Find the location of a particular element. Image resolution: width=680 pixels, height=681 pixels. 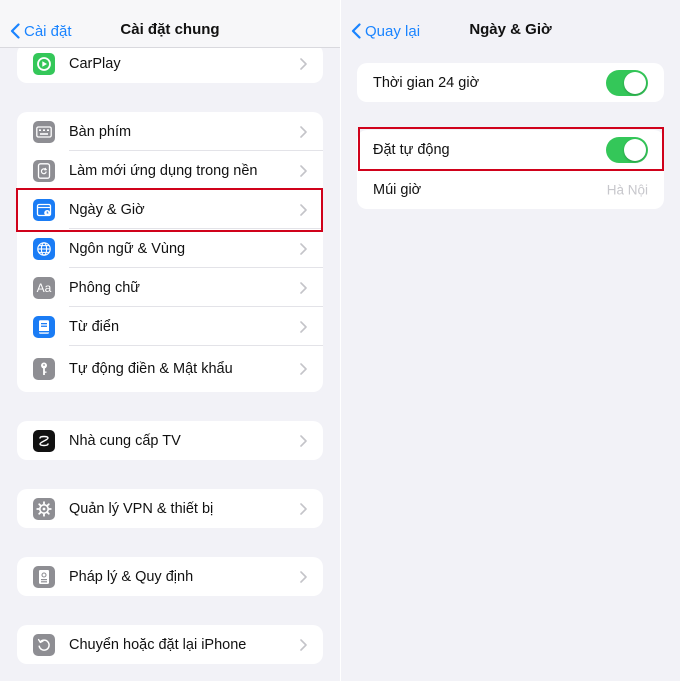

settings-row-label: Ngày & Giờ is located at coordinates (107, 209).